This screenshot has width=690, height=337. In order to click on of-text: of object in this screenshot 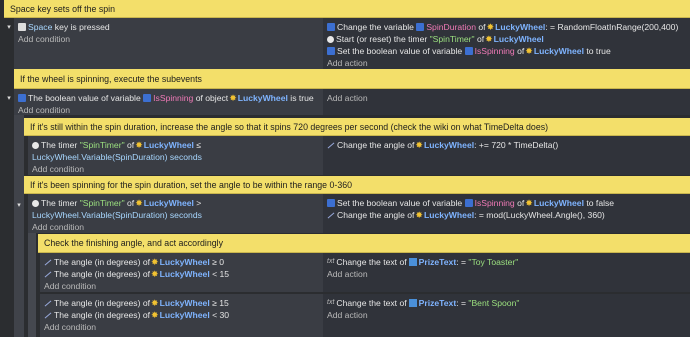, I will do `click(212, 98)`.